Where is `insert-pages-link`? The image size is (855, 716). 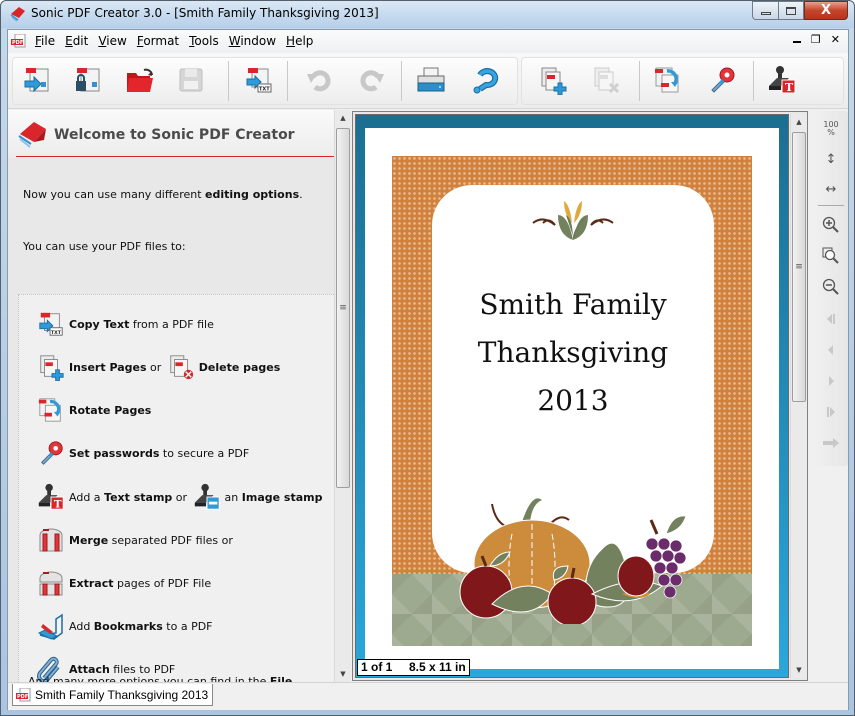
insert-pages-link is located at coordinates (51, 367).